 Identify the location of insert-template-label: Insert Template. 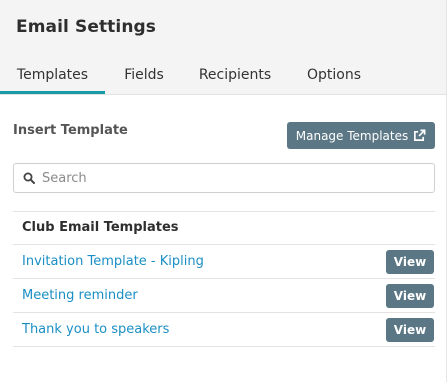
(70, 130).